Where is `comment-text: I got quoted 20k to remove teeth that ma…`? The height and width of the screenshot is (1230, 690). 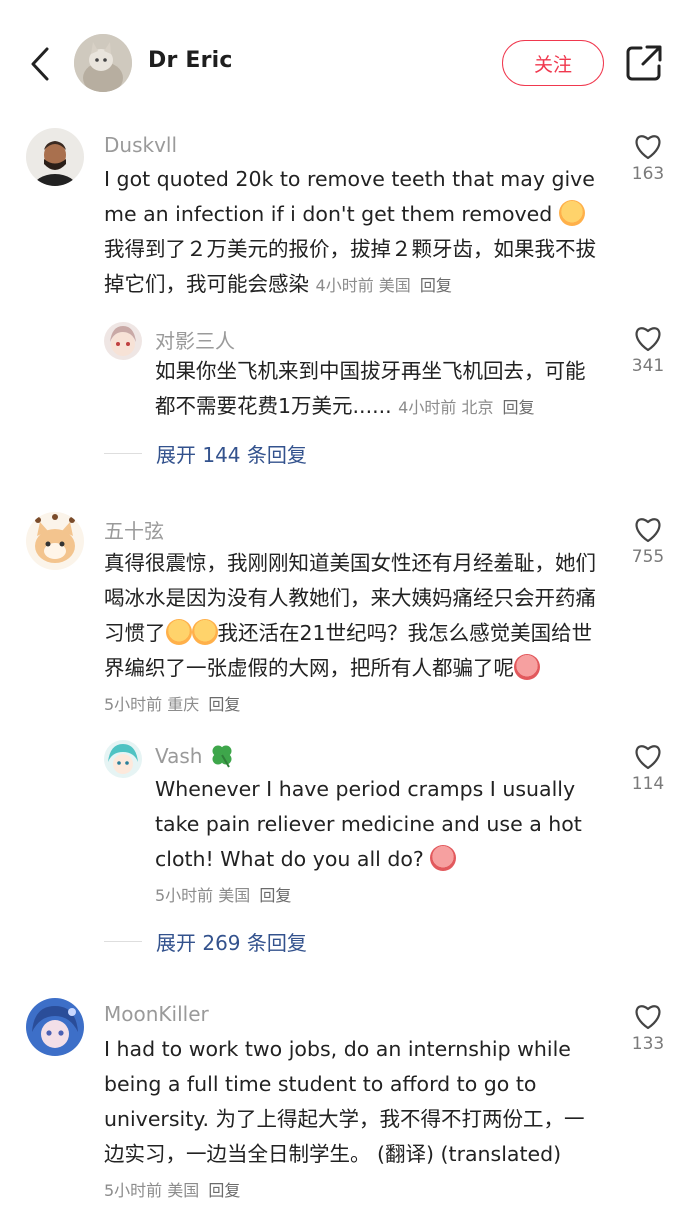 comment-text: I got quoted 20k to remove teeth that ma… is located at coordinates (350, 231).